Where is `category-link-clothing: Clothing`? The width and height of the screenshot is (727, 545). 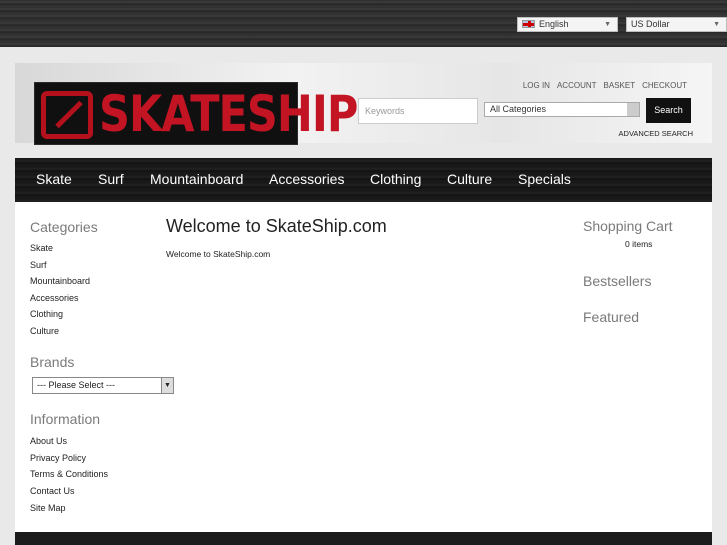
category-link-clothing: Clothing is located at coordinates (46, 314).